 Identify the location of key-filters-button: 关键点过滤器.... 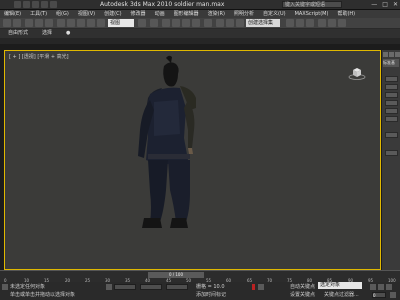
(341, 294).